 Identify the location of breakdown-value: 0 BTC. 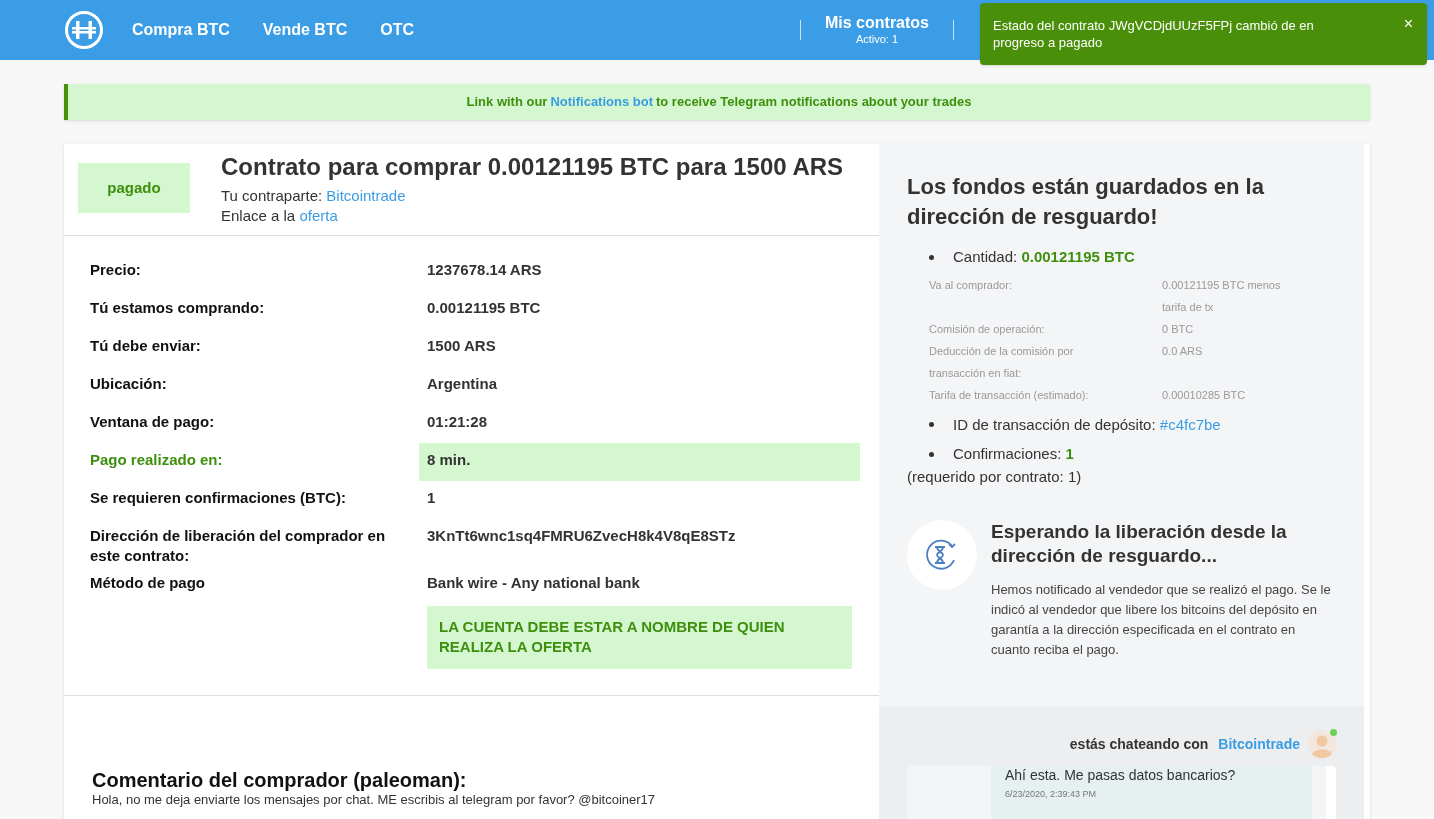
(1178, 329).